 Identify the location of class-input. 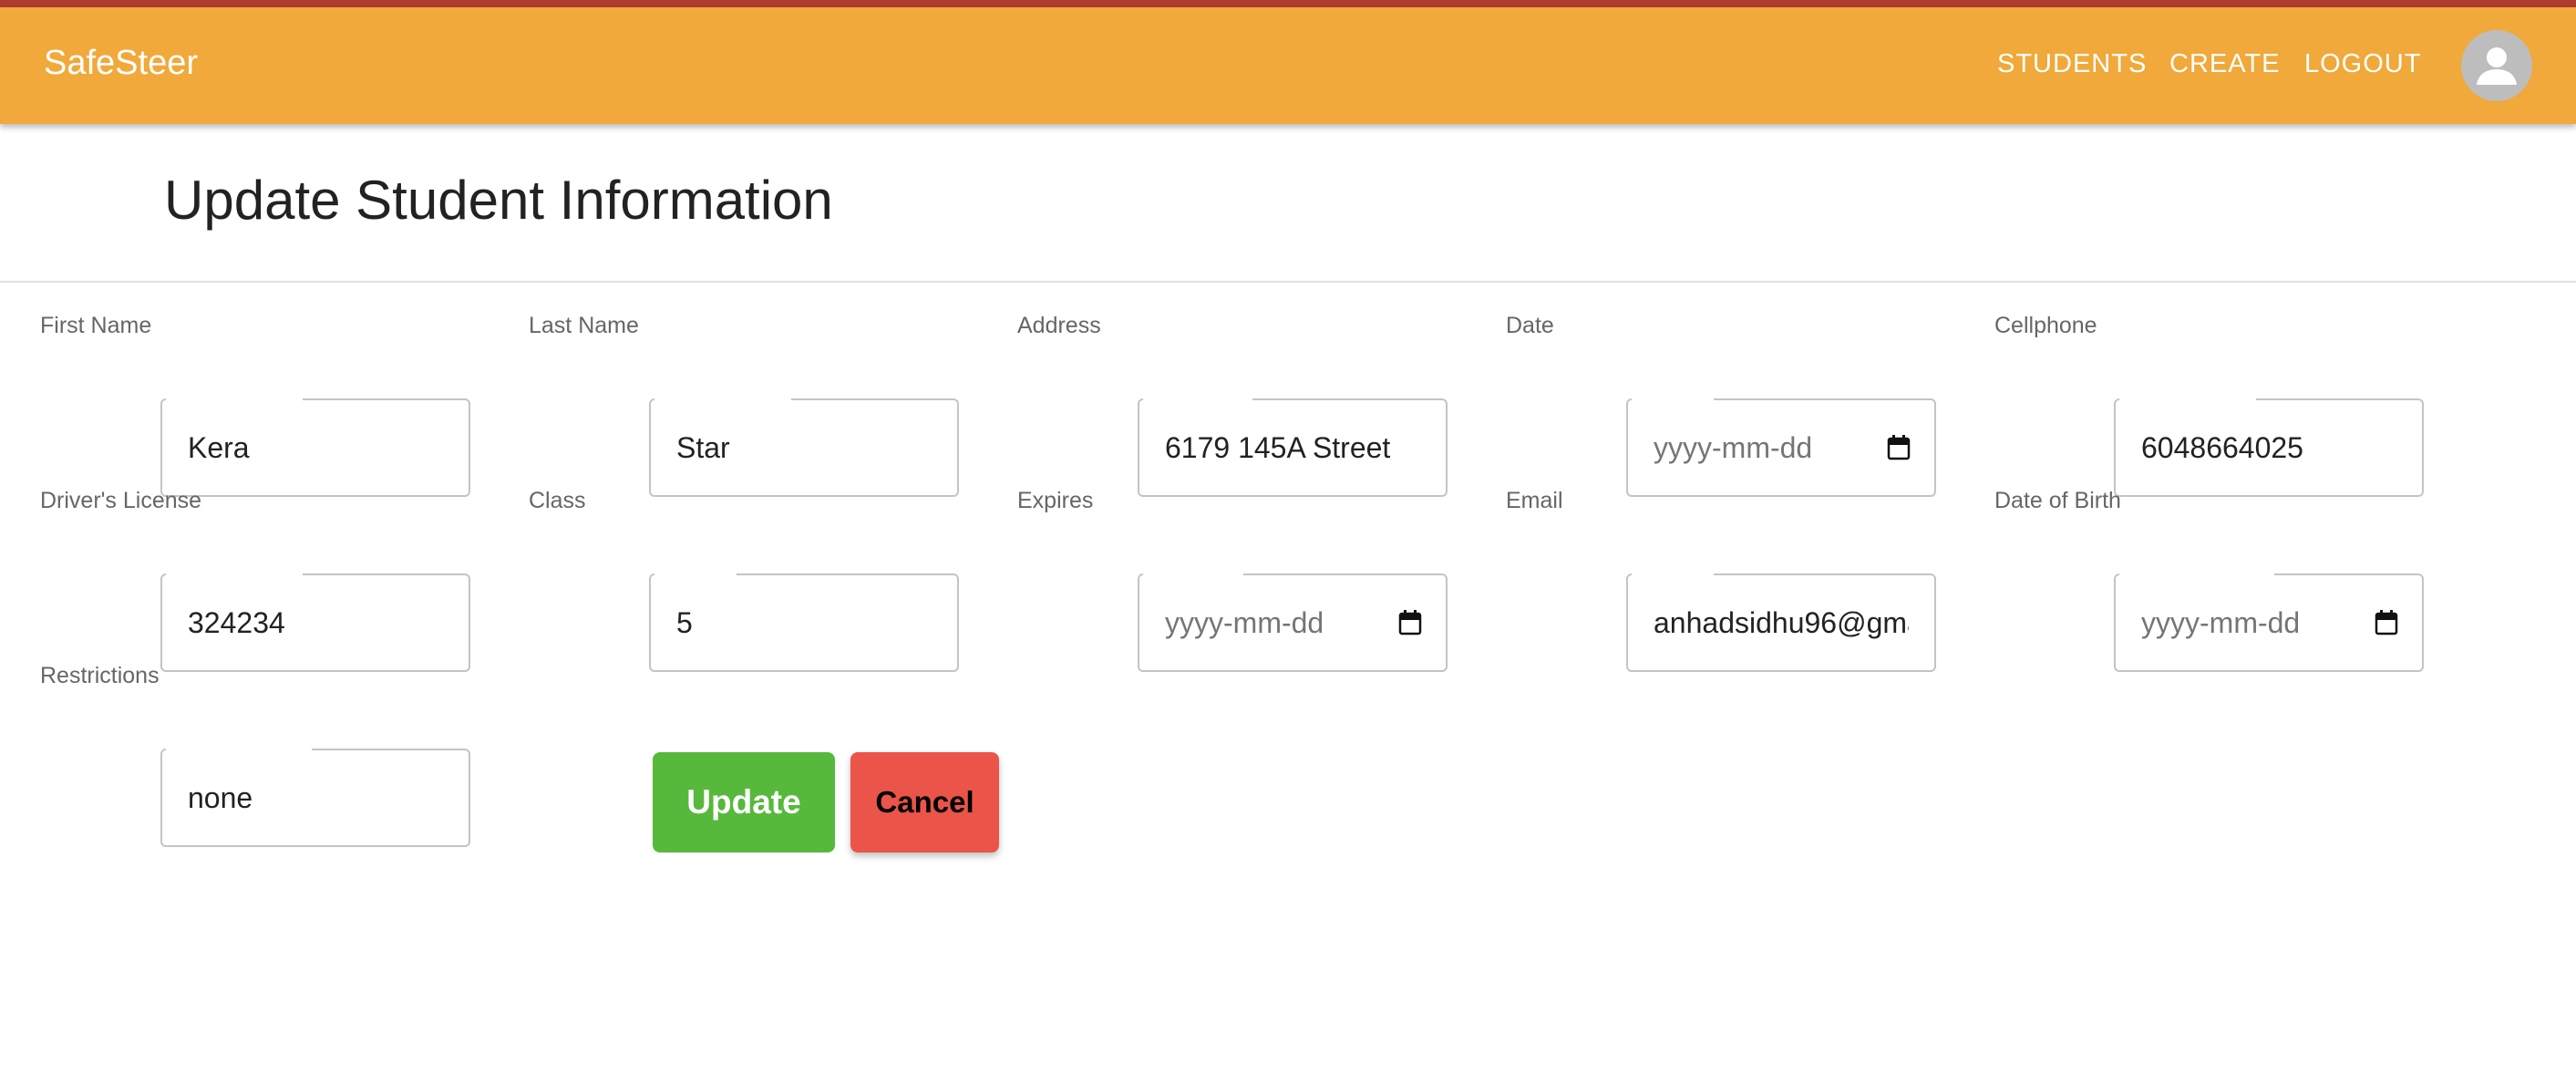
(804, 622).